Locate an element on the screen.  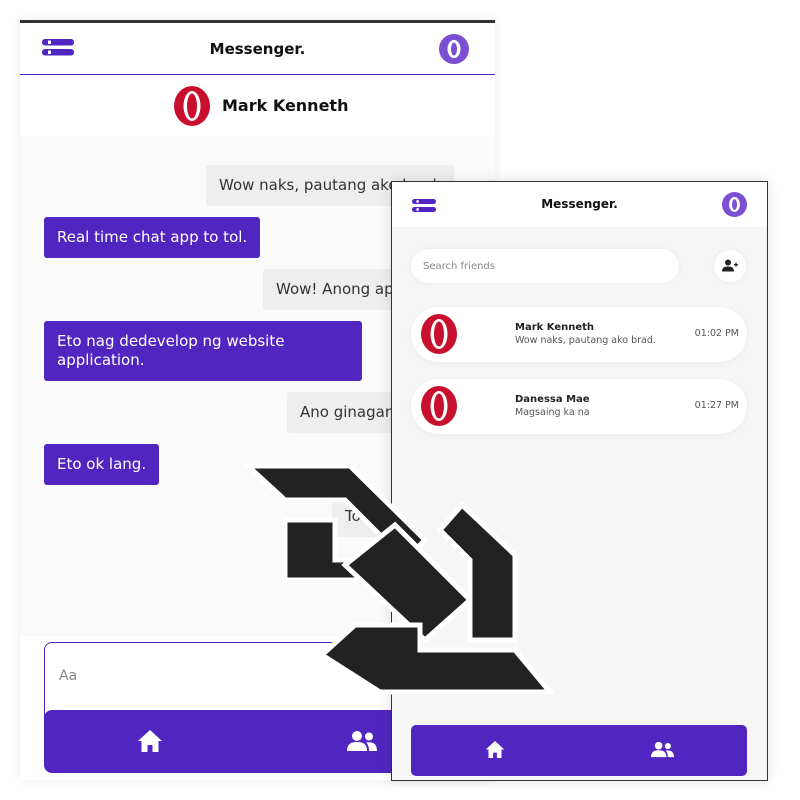
conversation-preview: Wow naks, pautang ako brad. is located at coordinates (585, 340).